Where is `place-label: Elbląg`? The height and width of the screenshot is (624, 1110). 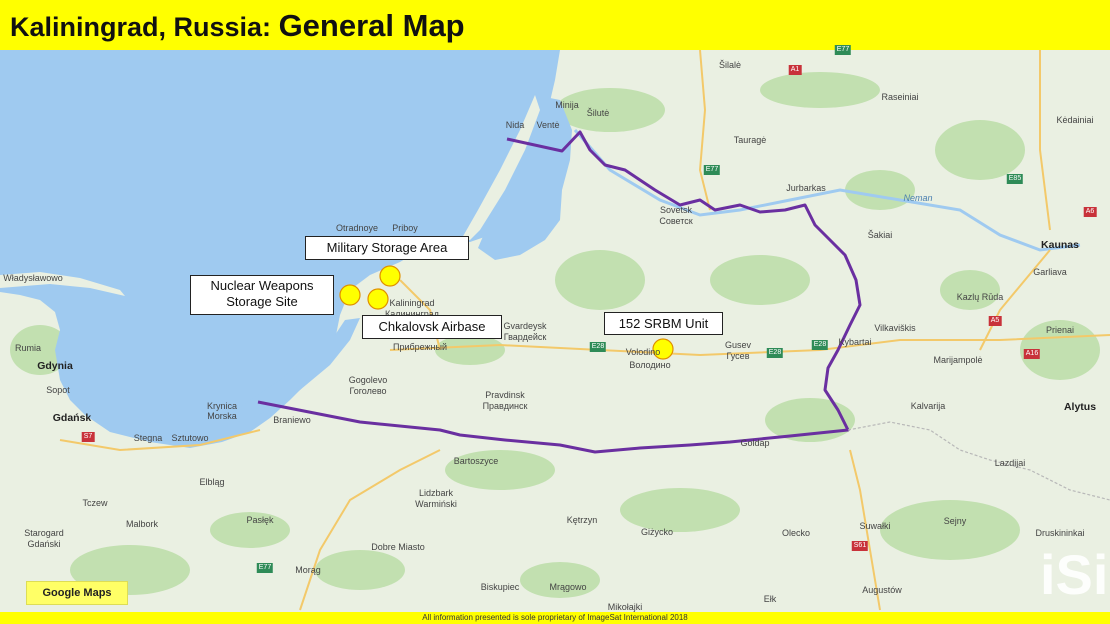 place-label: Elbląg is located at coordinates (212, 482).